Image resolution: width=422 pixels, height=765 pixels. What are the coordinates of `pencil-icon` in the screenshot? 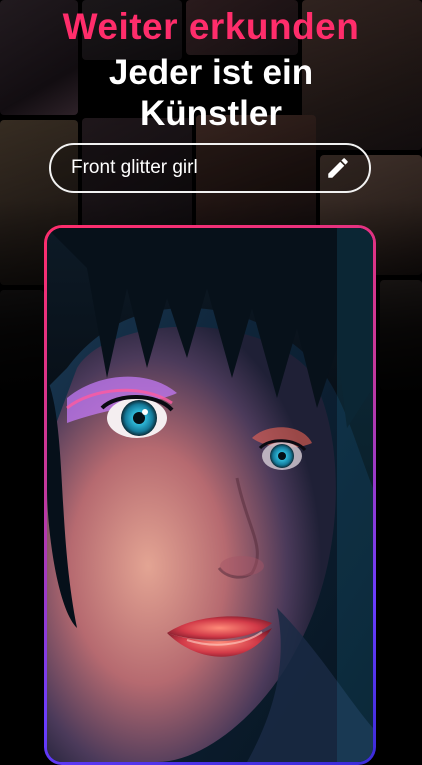 It's located at (338, 168).